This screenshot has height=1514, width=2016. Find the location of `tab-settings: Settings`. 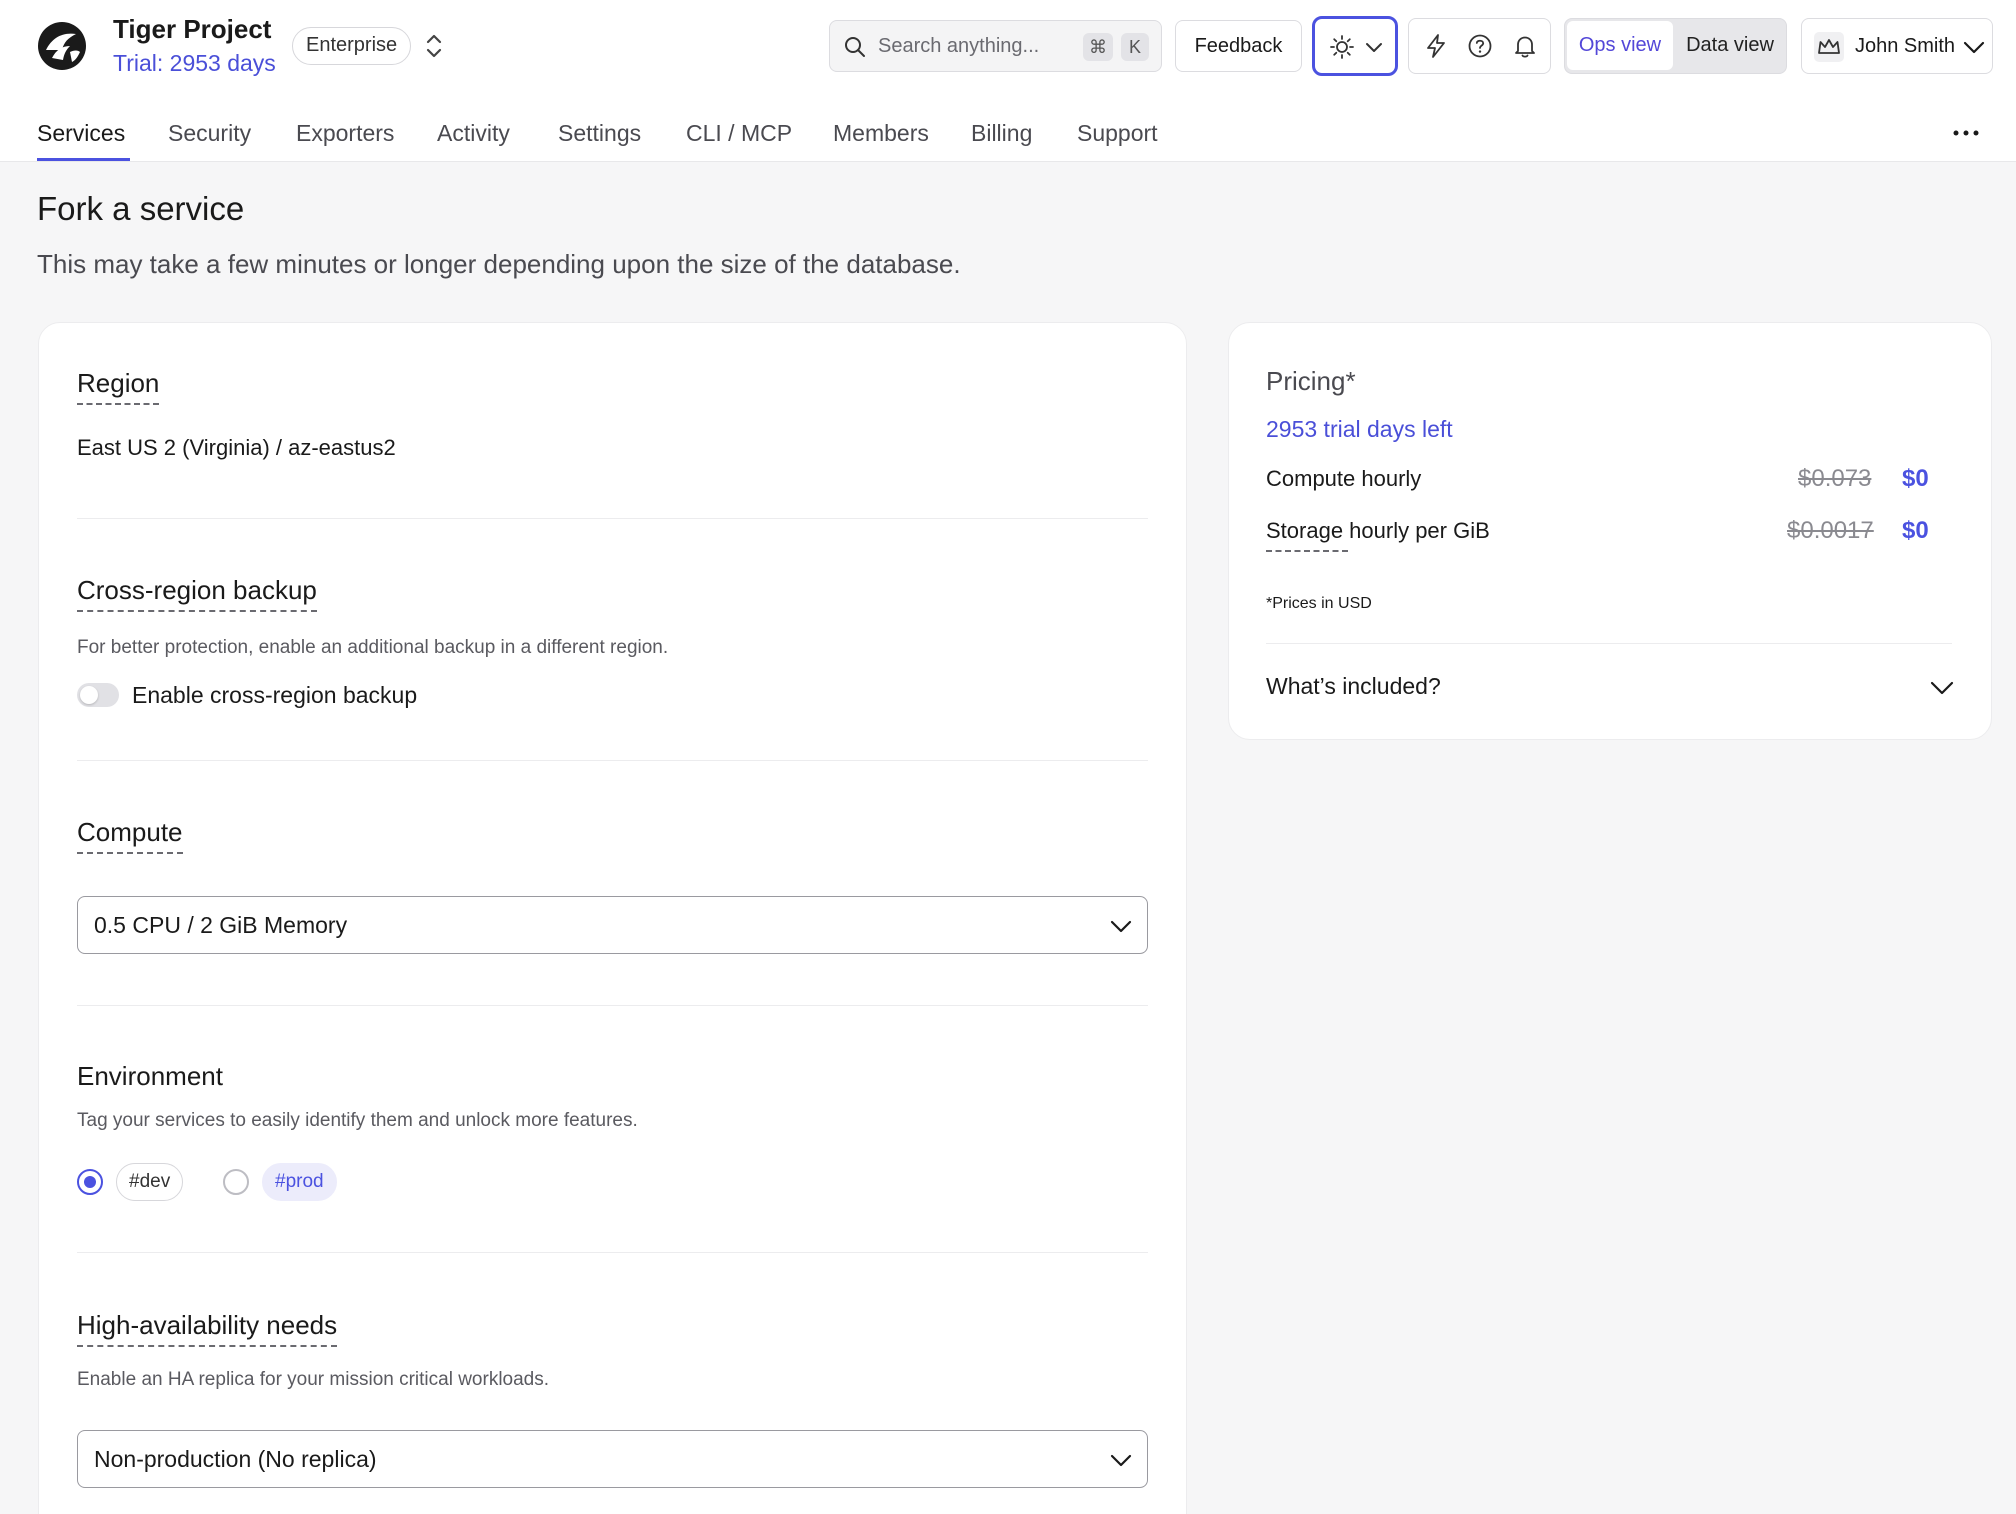

tab-settings: Settings is located at coordinates (599, 133).